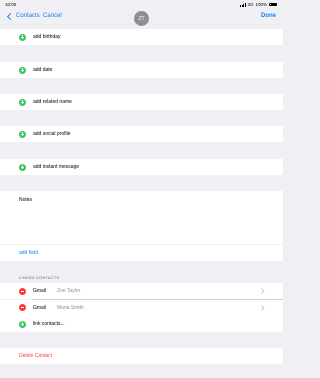 Image resolution: width=320 pixels, height=378 pixels. What do you see at coordinates (47, 37) in the screenshot?
I see `row-label: add birthday` at bounding box center [47, 37].